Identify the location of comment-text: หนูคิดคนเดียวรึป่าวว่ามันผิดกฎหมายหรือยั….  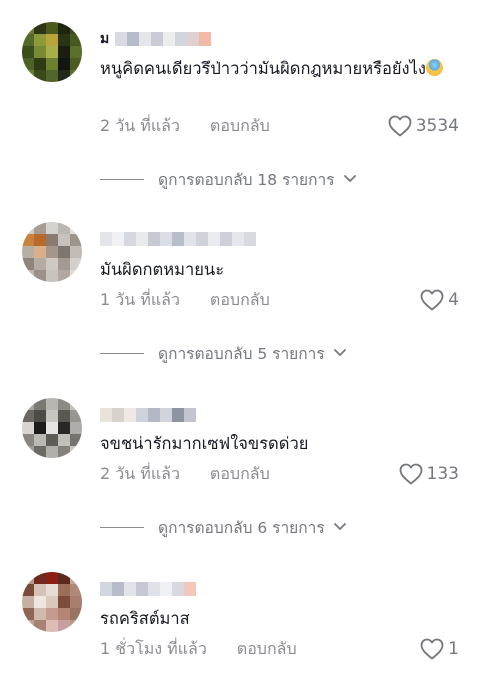
(280, 69).